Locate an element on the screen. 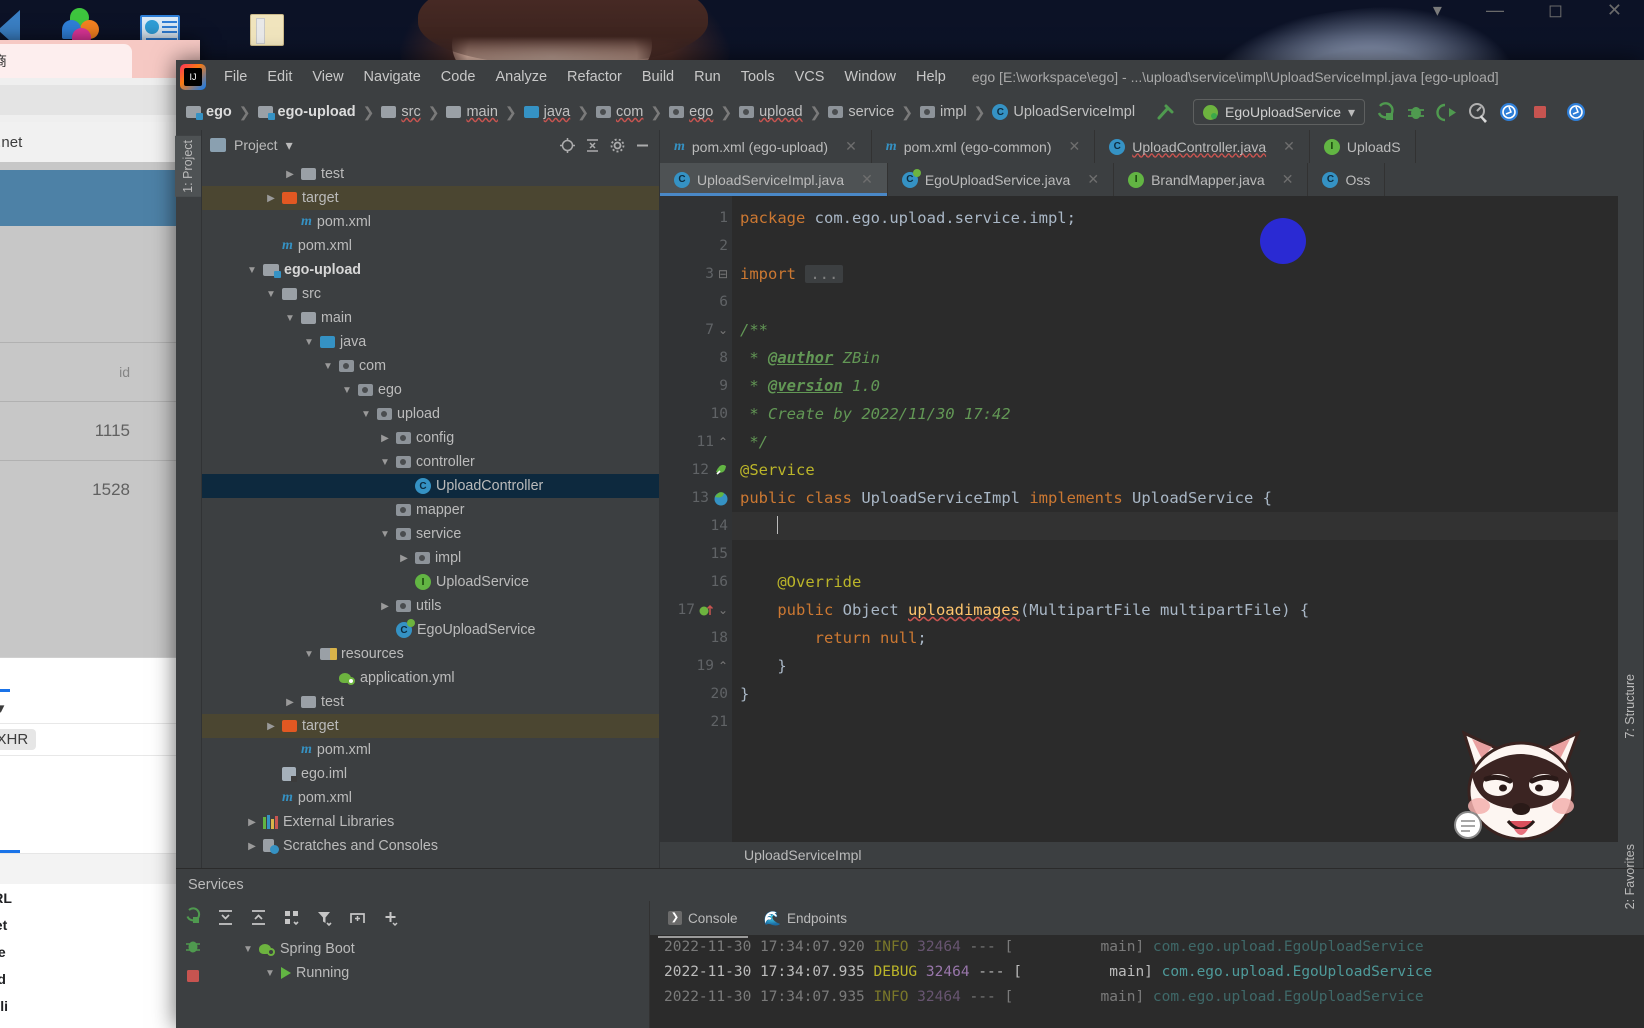 This screenshot has width=1644, height=1028. tree-item-ego: ▼ ego is located at coordinates (430, 390).